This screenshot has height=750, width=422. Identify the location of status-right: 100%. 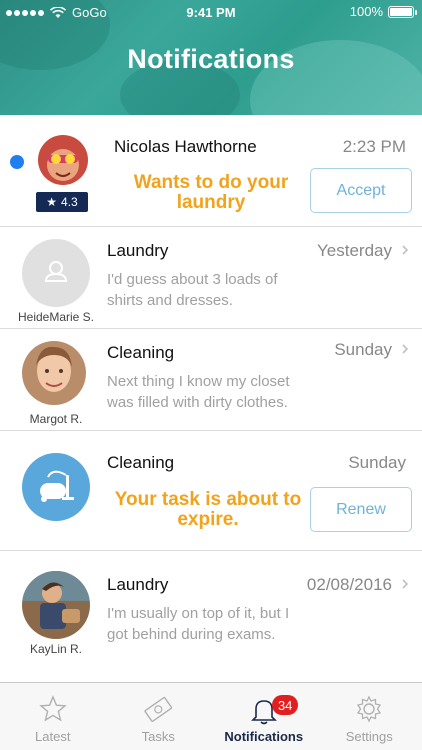
(383, 11).